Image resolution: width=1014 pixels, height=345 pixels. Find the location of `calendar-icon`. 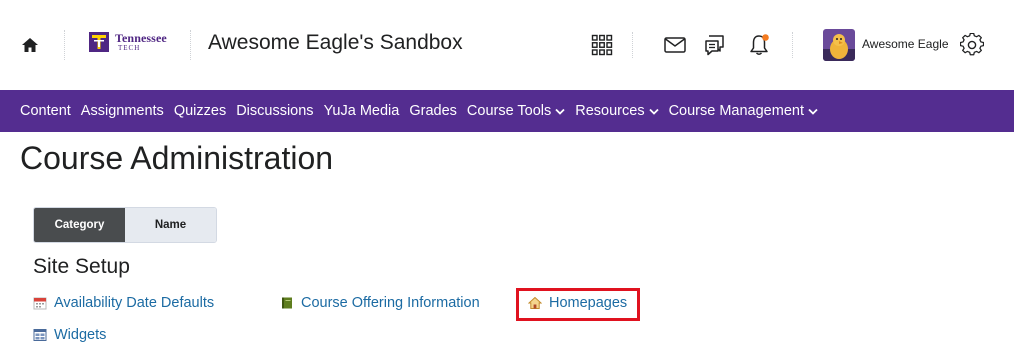

calendar-icon is located at coordinates (40, 303).